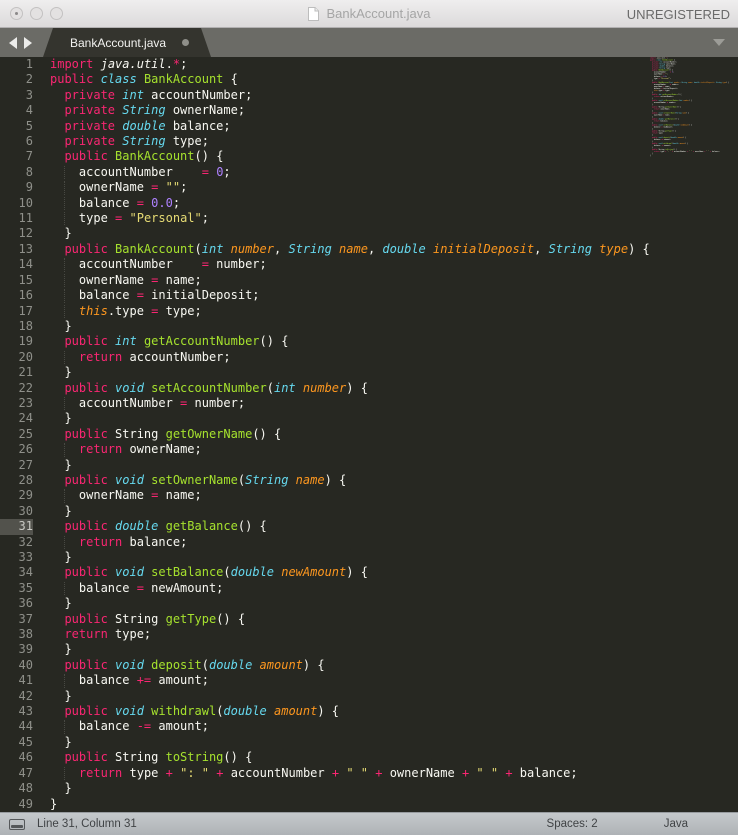 The image size is (738, 835). Describe the element at coordinates (87, 824) in the screenshot. I see `cursor-position: Line 31, Column 31` at that location.